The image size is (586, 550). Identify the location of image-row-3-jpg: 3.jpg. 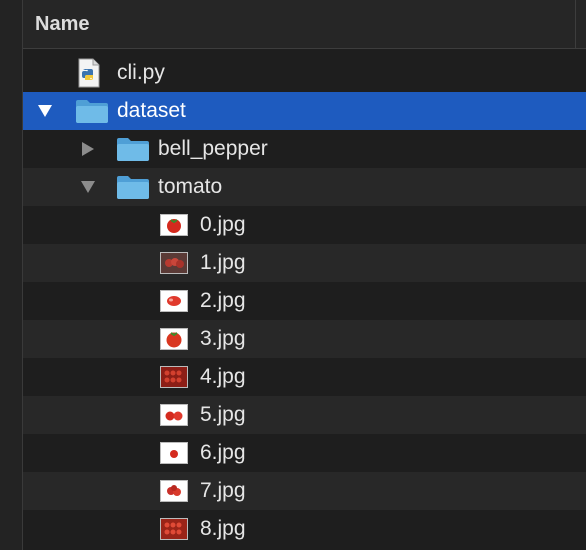
(304, 339).